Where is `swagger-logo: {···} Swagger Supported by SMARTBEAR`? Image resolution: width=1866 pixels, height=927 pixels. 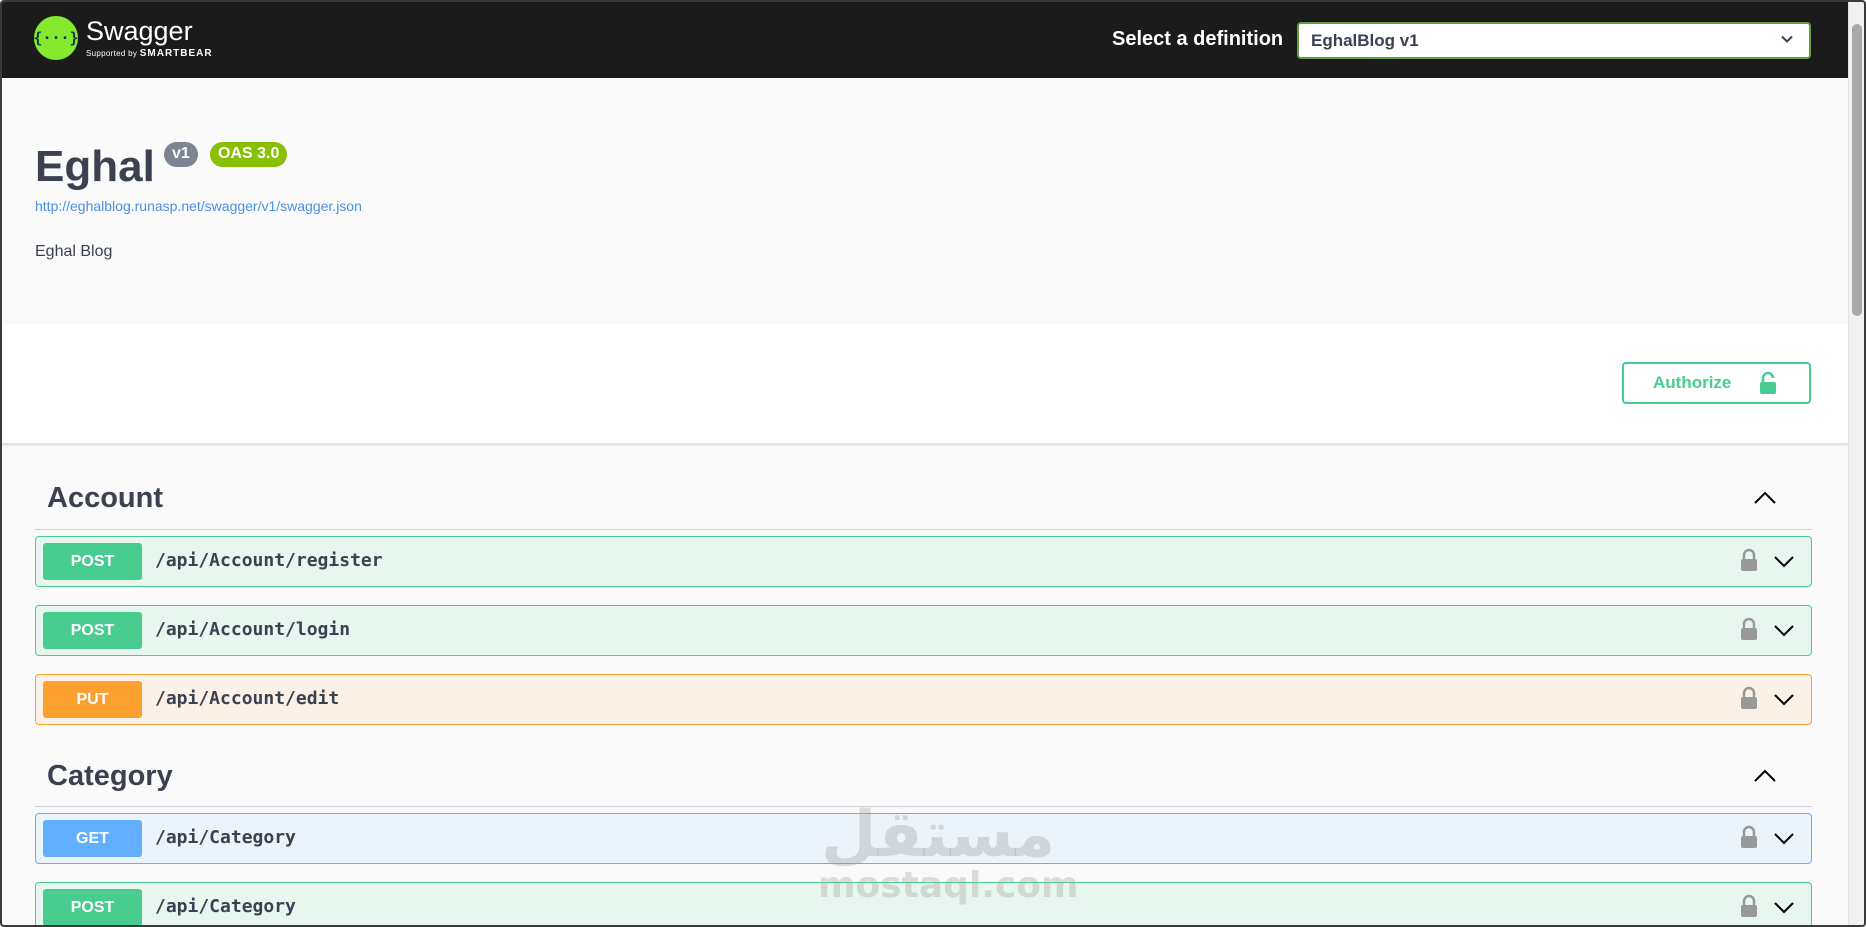 swagger-logo: {···} Swagger Supported by SMARTBEAR is located at coordinates (123, 38).